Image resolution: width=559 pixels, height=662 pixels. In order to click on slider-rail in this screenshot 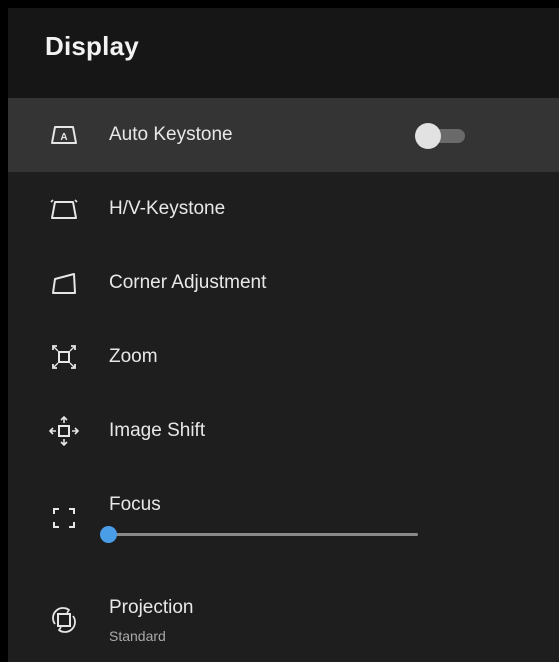, I will do `click(263, 534)`.